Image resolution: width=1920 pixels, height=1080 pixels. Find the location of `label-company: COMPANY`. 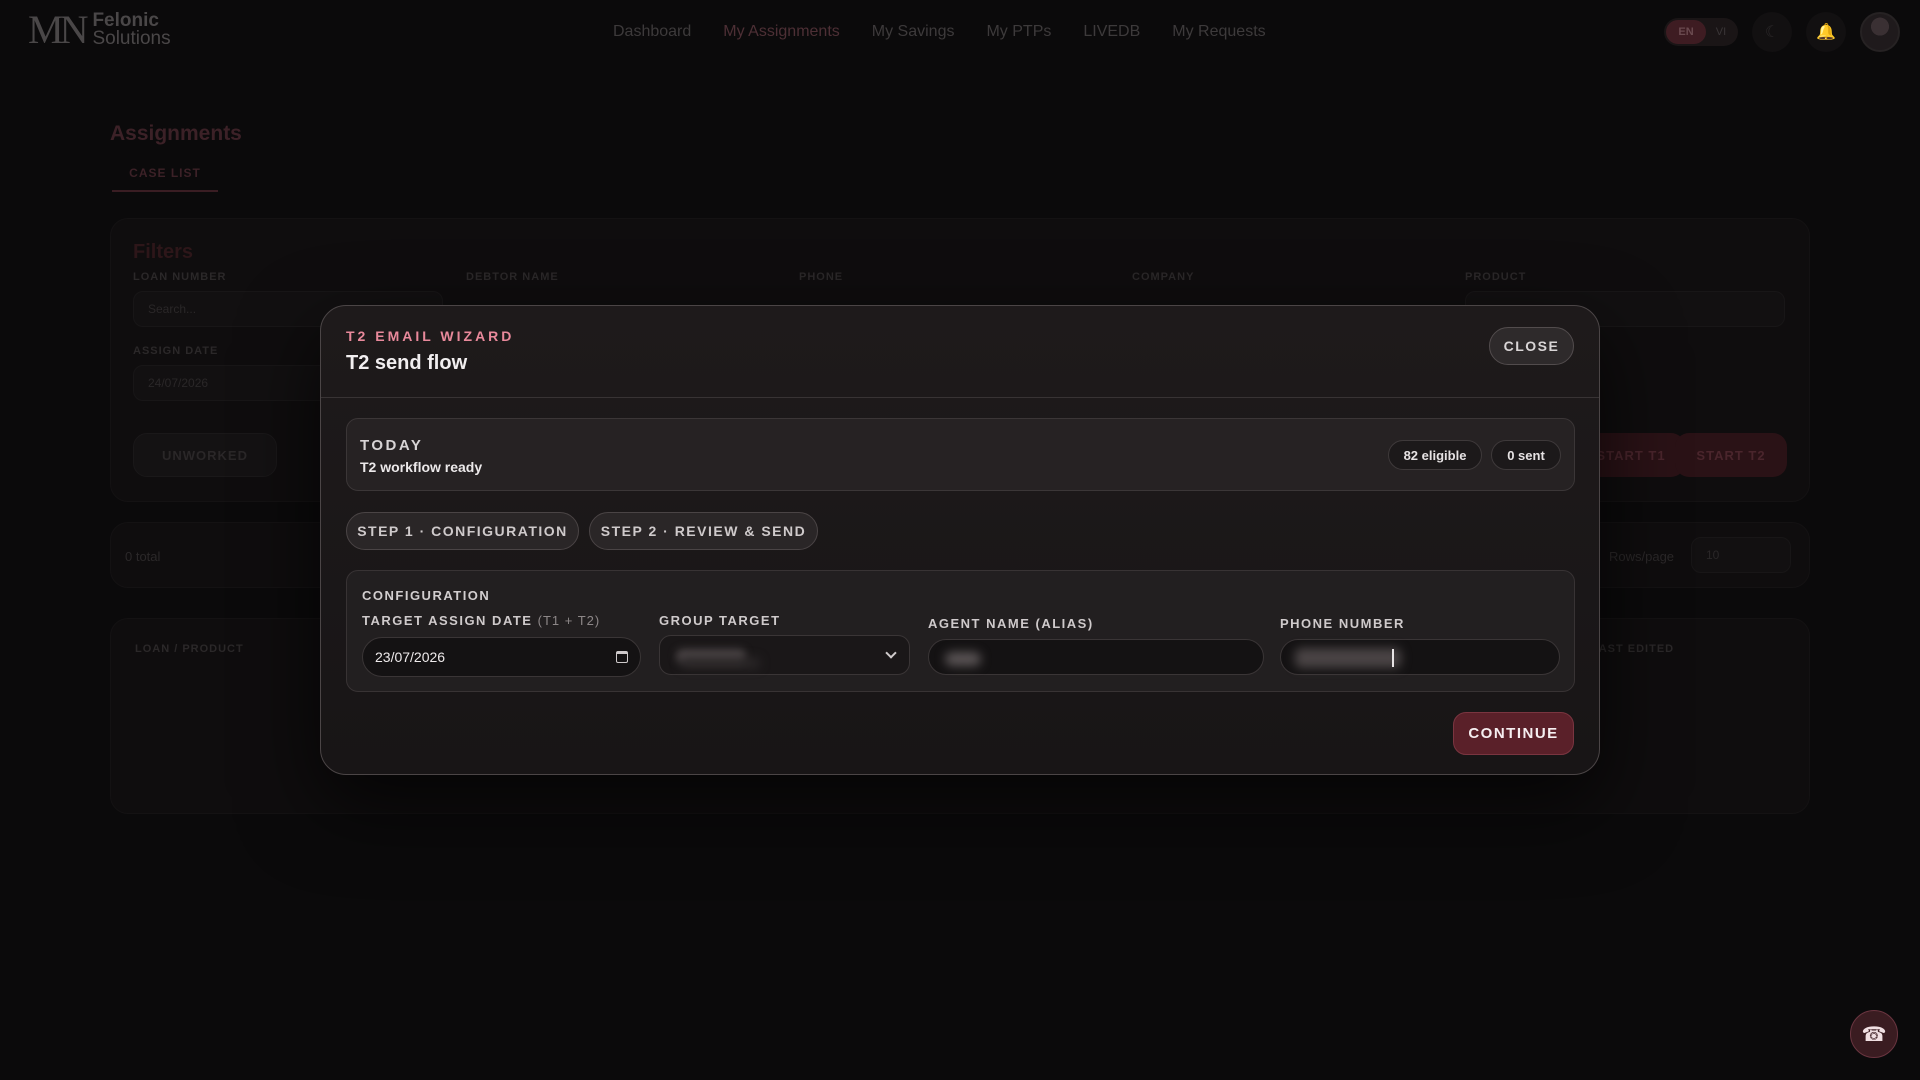

label-company: COMPANY is located at coordinates (1163, 277).